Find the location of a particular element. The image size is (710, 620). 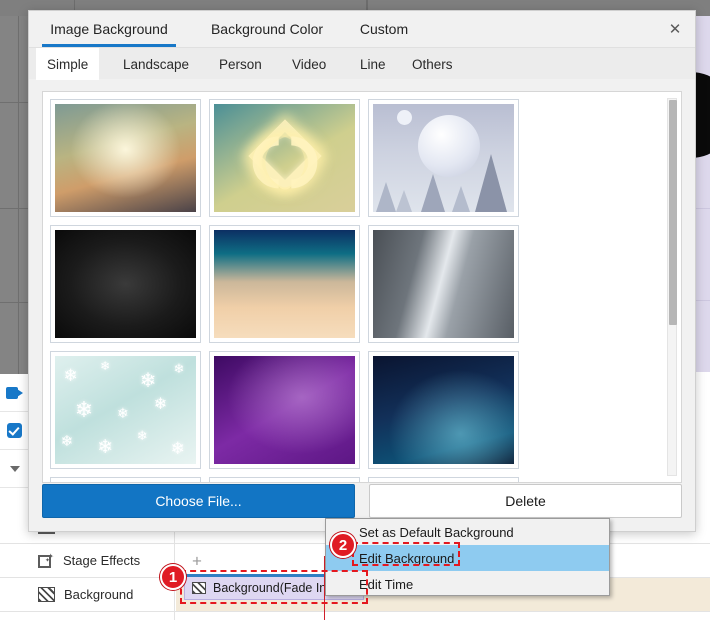

subtab-label: Video is located at coordinates (309, 64).